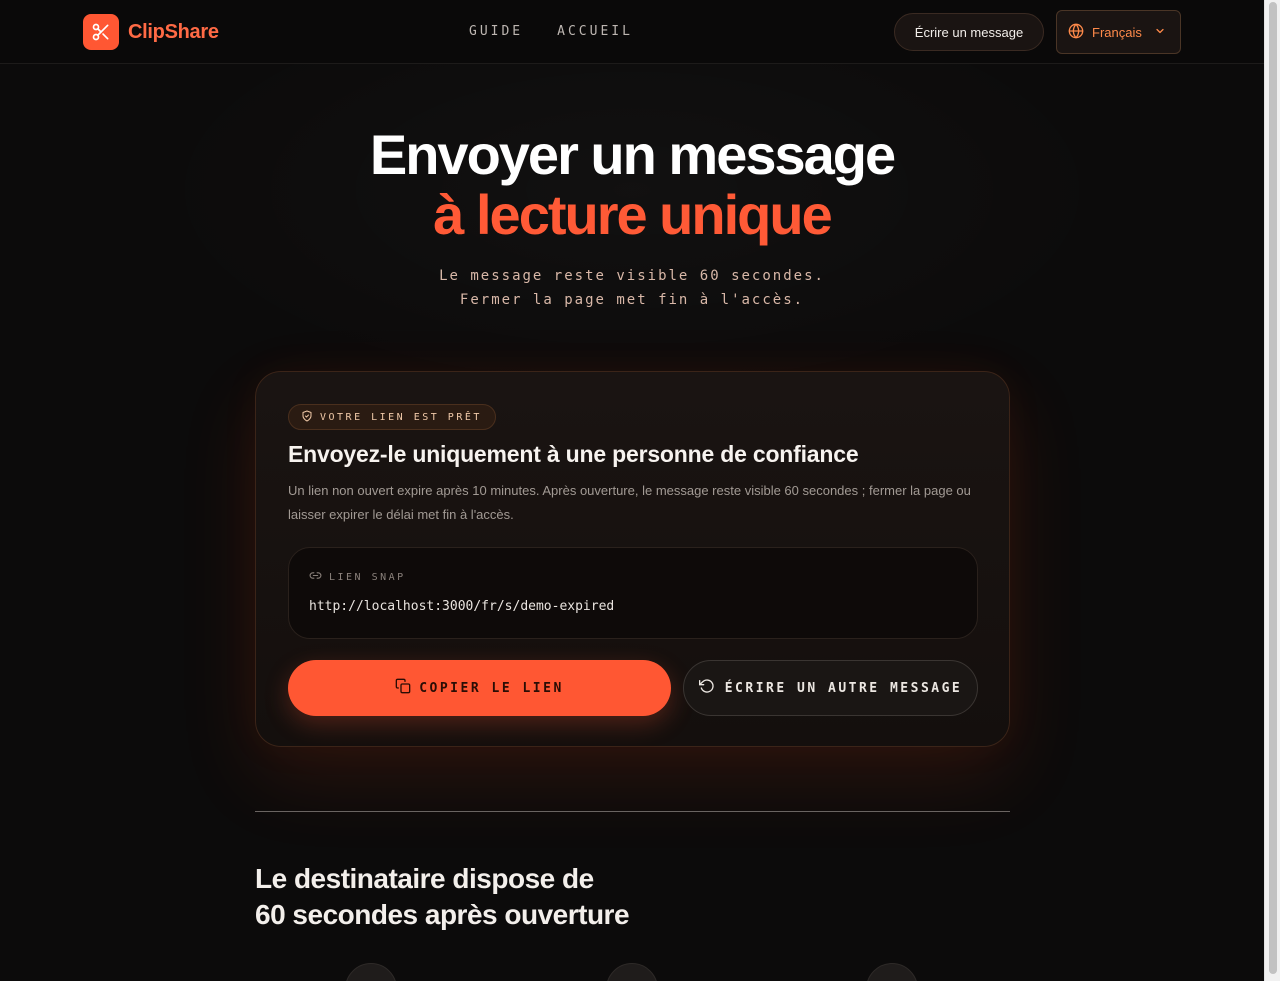 The image size is (1280, 981). I want to click on copy-link-button: COPIER LE LIEN, so click(479, 688).